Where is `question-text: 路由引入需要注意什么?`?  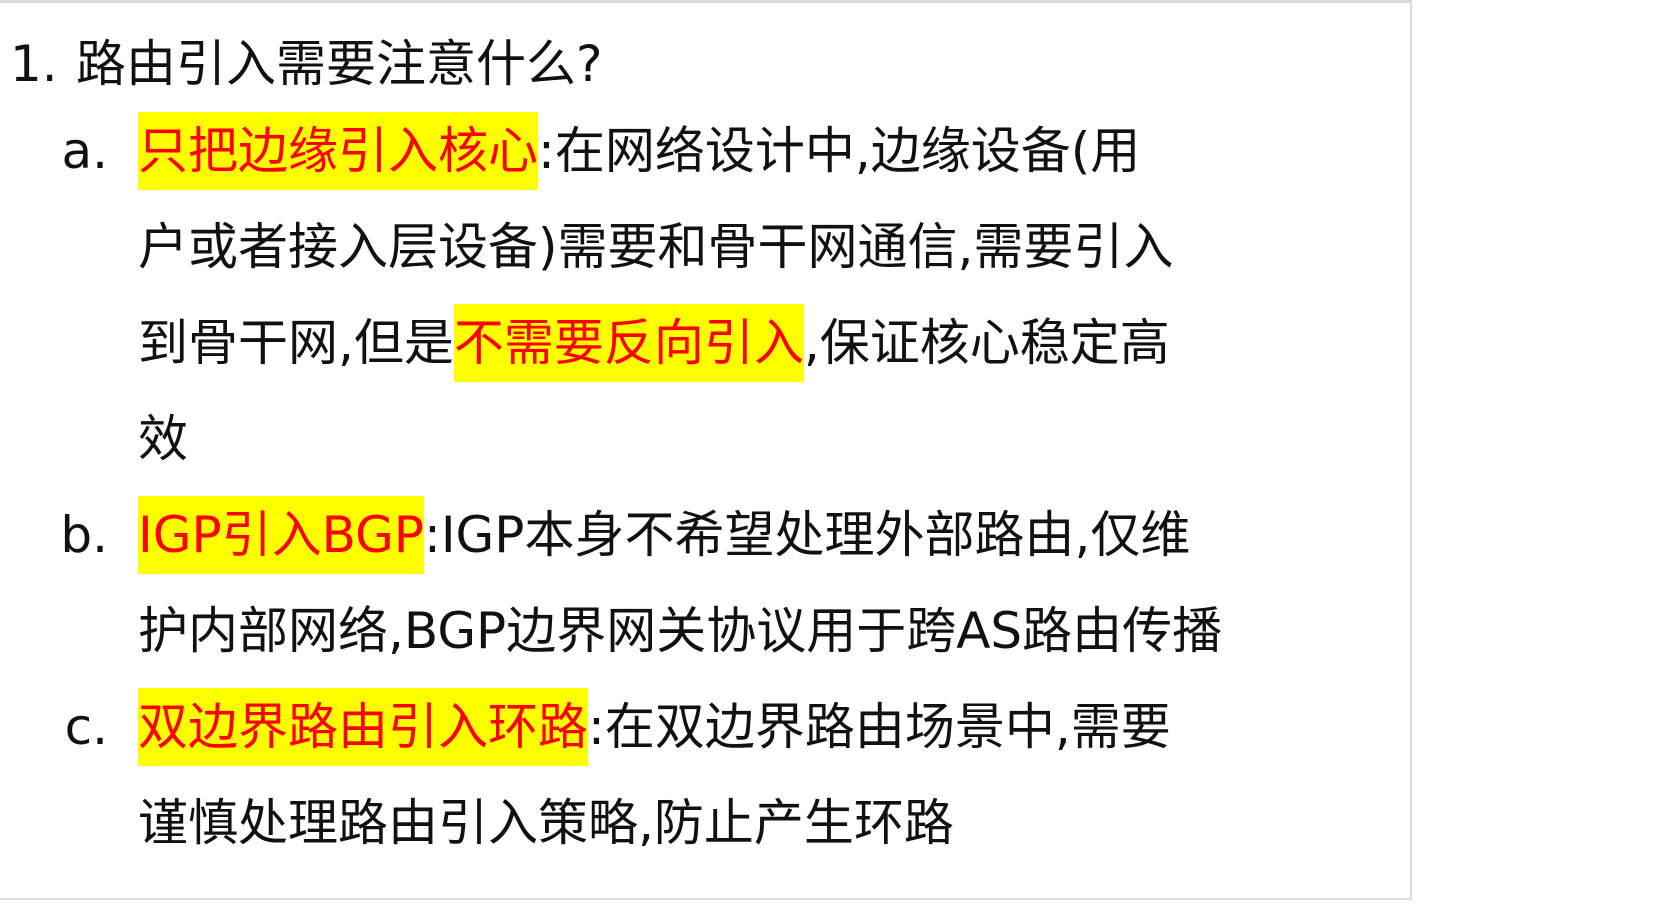 question-text: 路由引入需要注意什么? is located at coordinates (339, 64).